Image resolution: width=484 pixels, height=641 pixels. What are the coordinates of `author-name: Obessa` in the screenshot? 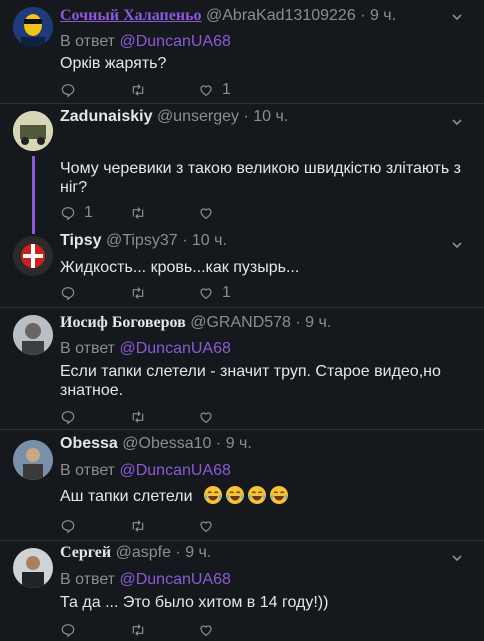 It's located at (89, 443).